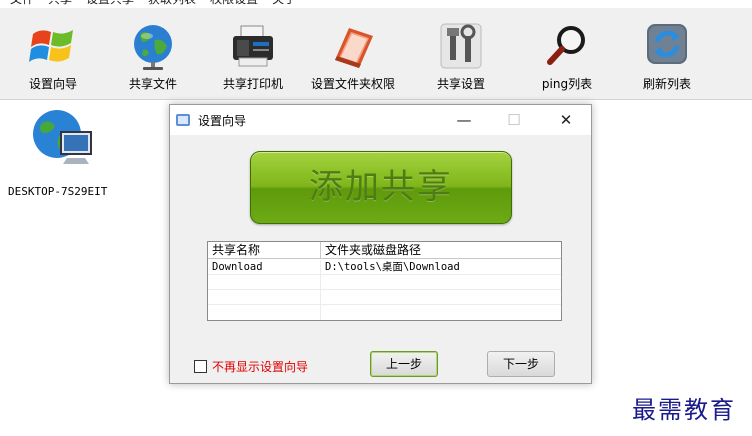 Image resolution: width=752 pixels, height=436 pixels. What do you see at coordinates (441, 250) in the screenshot?
I see `column-header-folder-path: 文件夹或磁盘路径` at bounding box center [441, 250].